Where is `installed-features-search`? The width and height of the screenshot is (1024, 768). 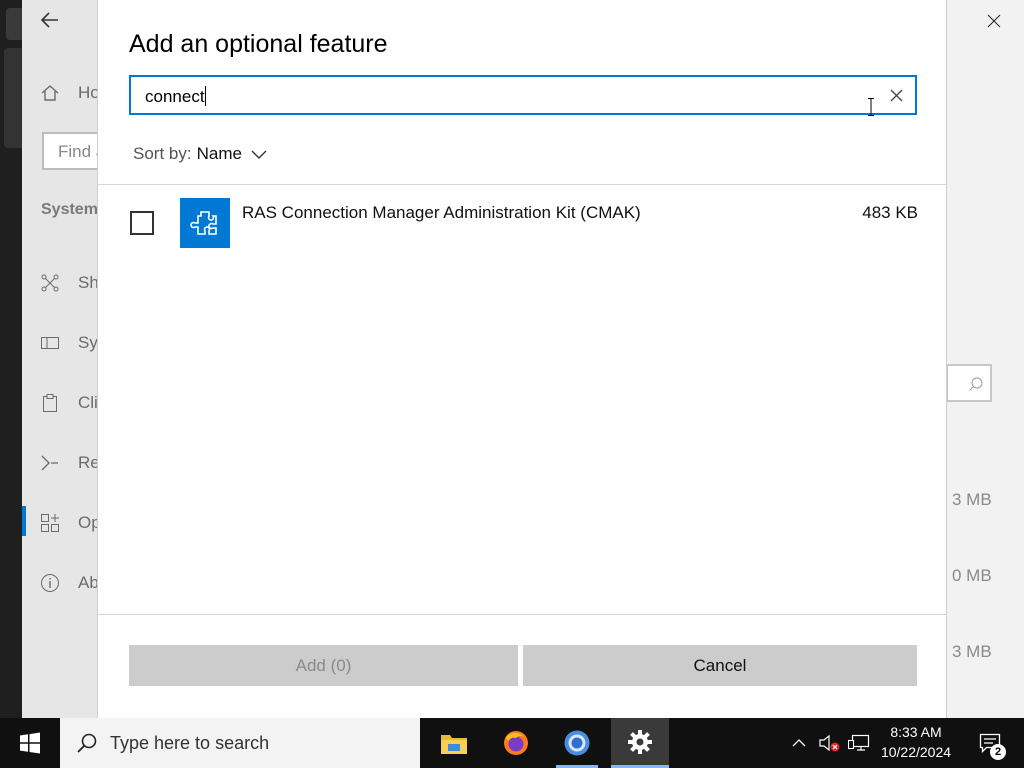
installed-features-search is located at coordinates (969, 383).